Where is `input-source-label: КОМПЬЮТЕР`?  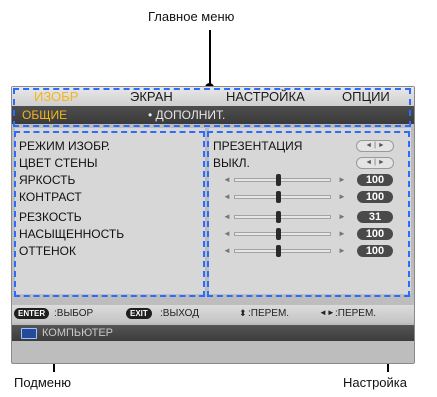
input-source-label: КОМПЬЮТЕР is located at coordinates (78, 333).